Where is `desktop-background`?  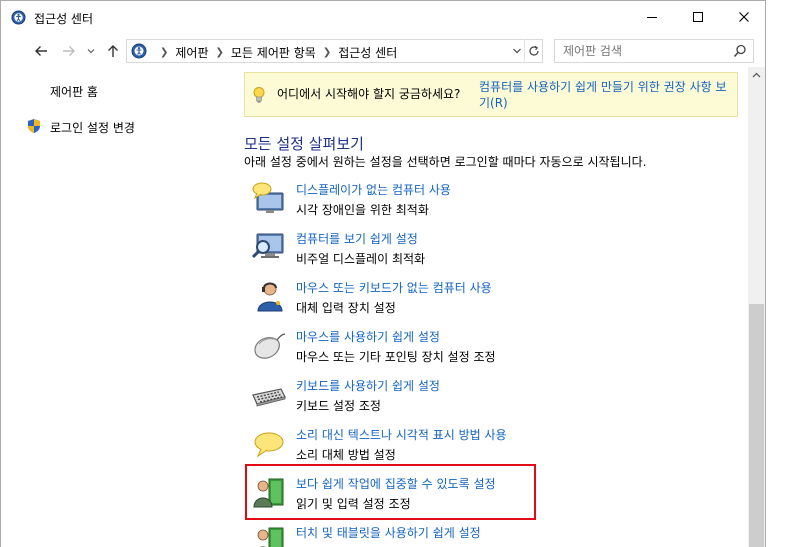 desktop-background is located at coordinates (776, 273).